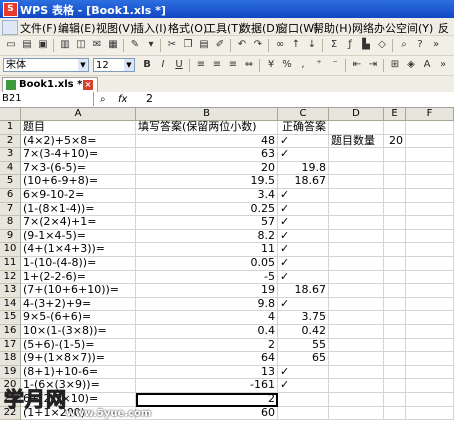 Image resolution: width=454 pixels, height=427 pixels. I want to click on cell-a8: 7×(2×4)+1=, so click(78, 223).